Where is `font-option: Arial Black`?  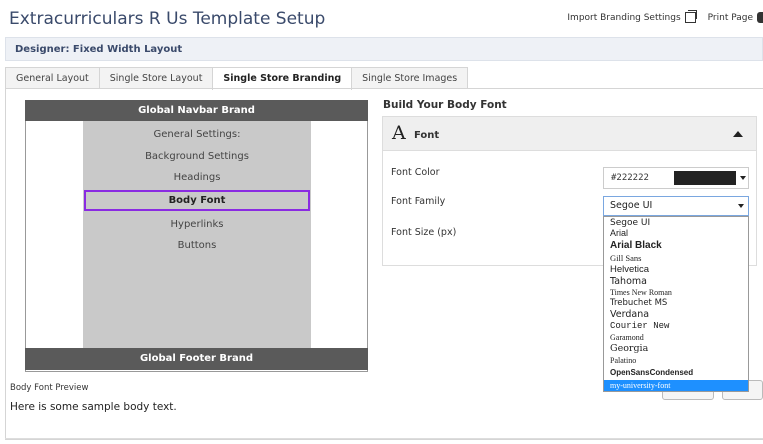 font-option: Arial Black is located at coordinates (636, 245).